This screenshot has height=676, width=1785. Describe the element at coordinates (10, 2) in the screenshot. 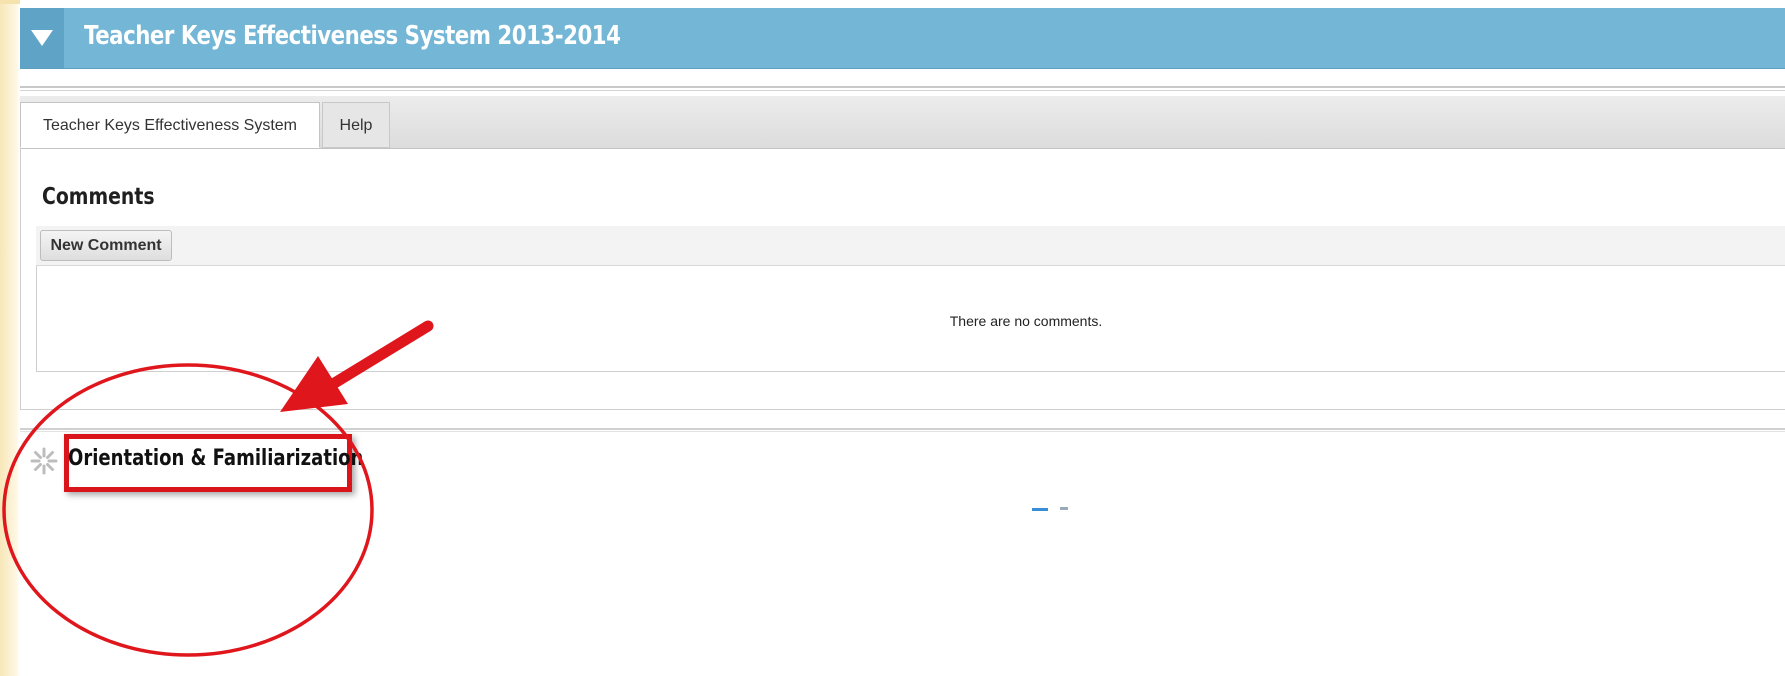

I see `page-edge-top-decoration` at that location.